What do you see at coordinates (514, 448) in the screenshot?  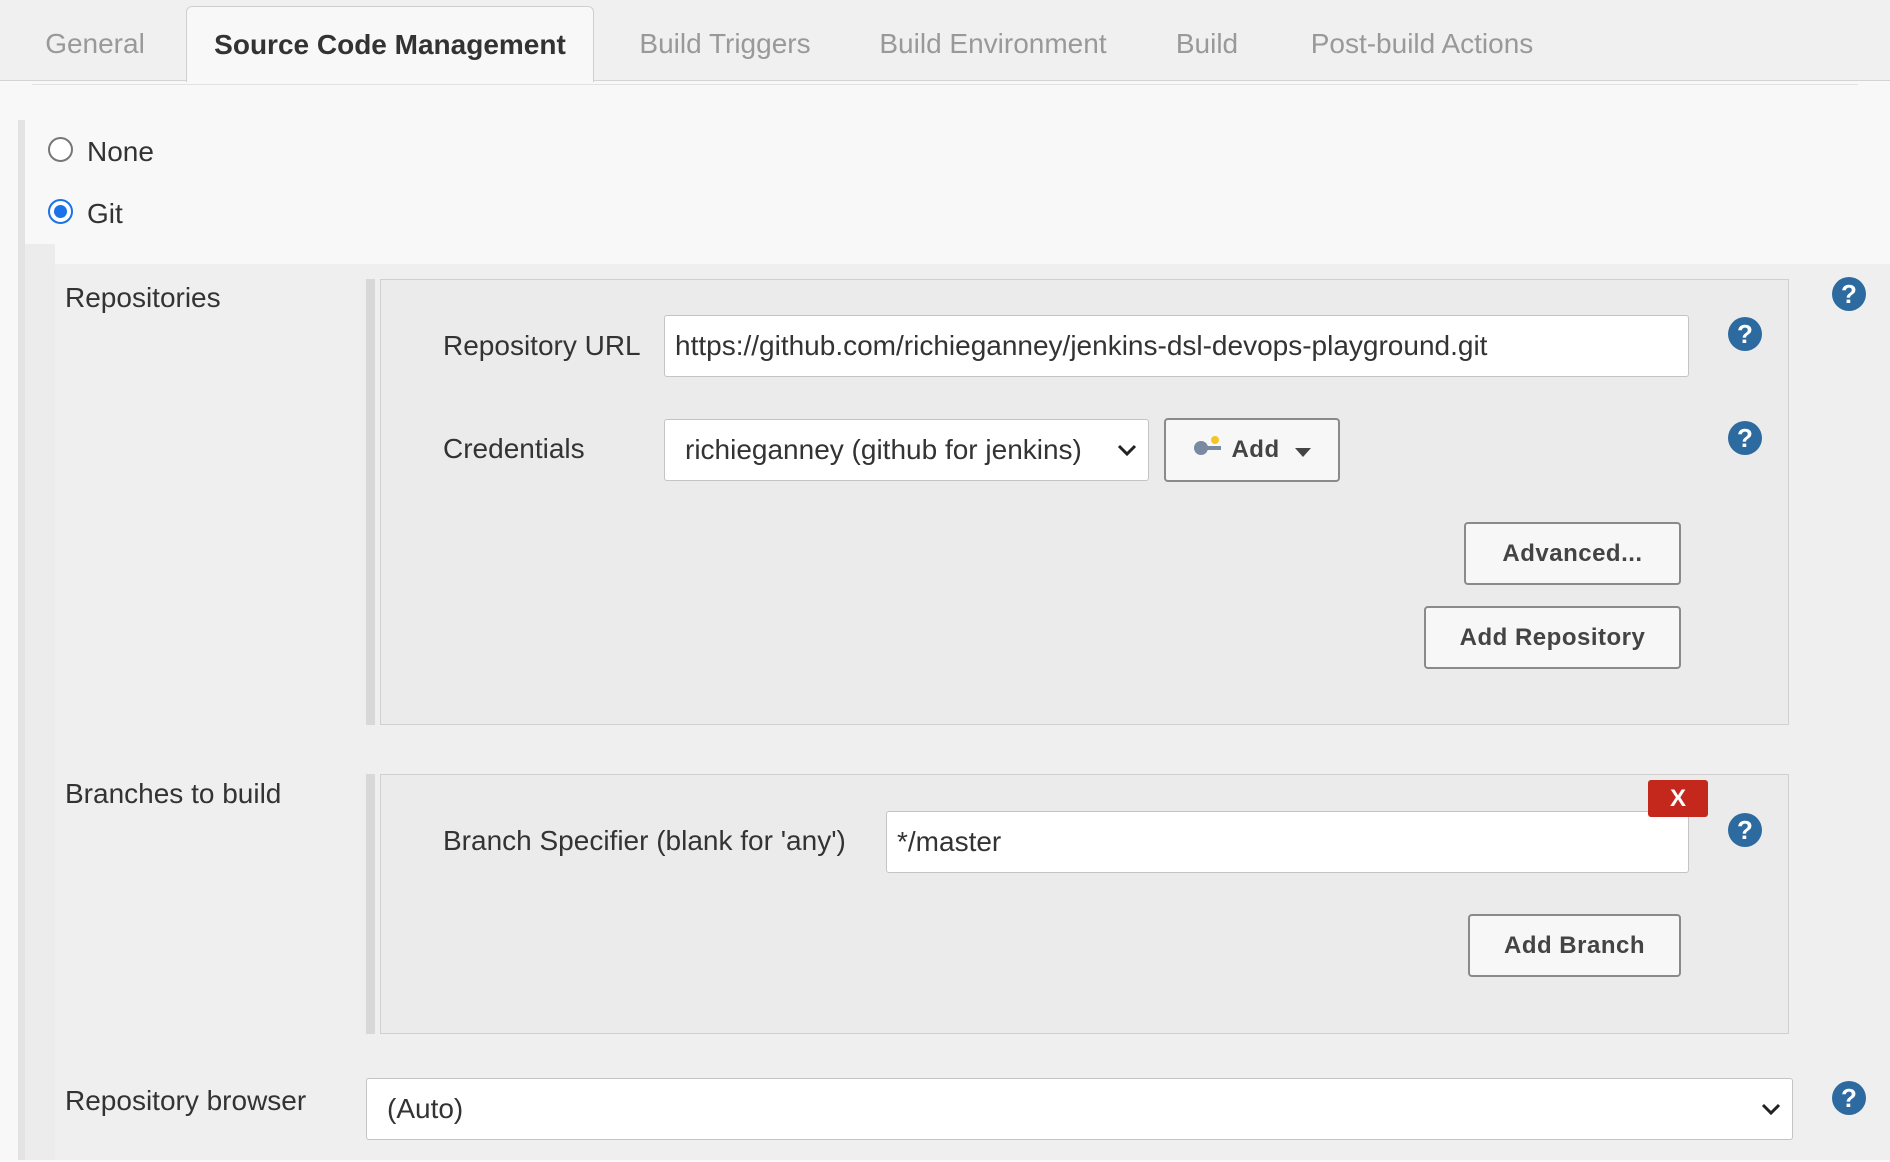 I see `credentials-label: Credentials` at bounding box center [514, 448].